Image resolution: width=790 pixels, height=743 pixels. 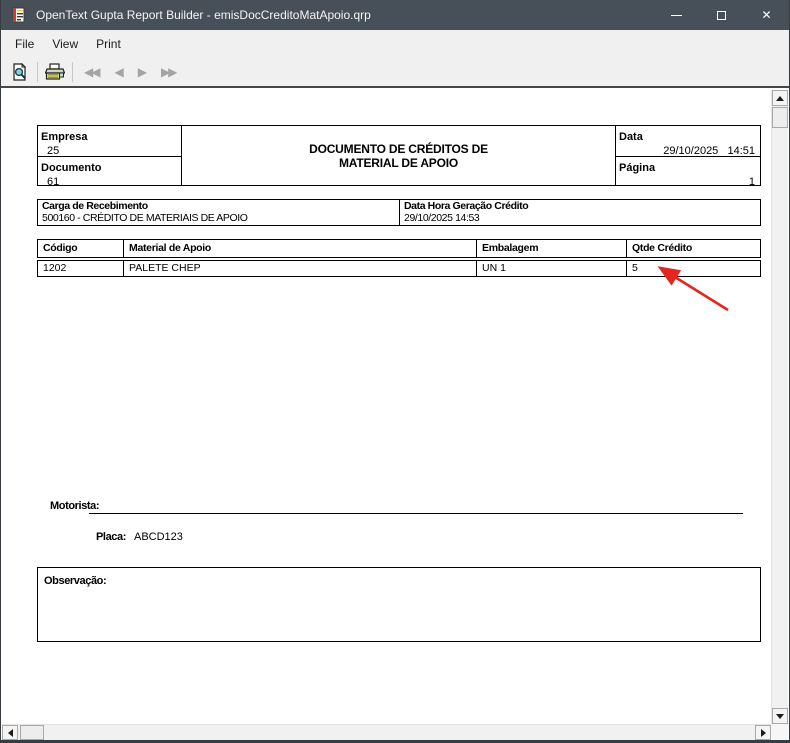 I want to click on print-preview-icon, so click(x=20, y=72).